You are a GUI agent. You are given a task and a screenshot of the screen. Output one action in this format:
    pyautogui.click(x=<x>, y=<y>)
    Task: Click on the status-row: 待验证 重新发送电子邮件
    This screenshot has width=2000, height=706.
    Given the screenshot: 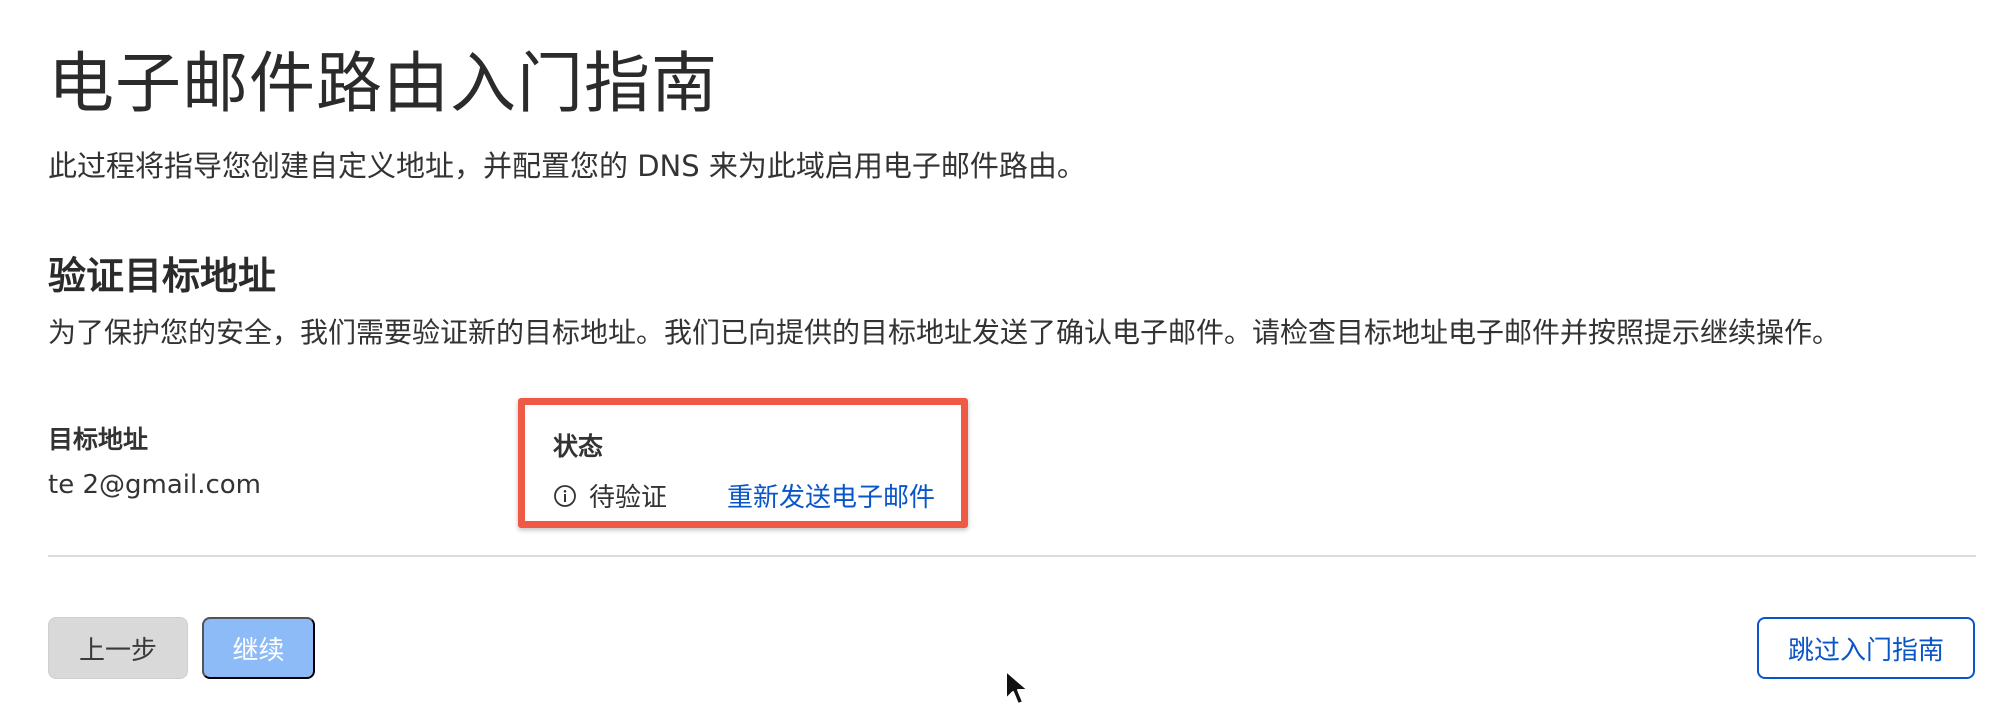 What is the action you would take?
    pyautogui.click(x=744, y=495)
    